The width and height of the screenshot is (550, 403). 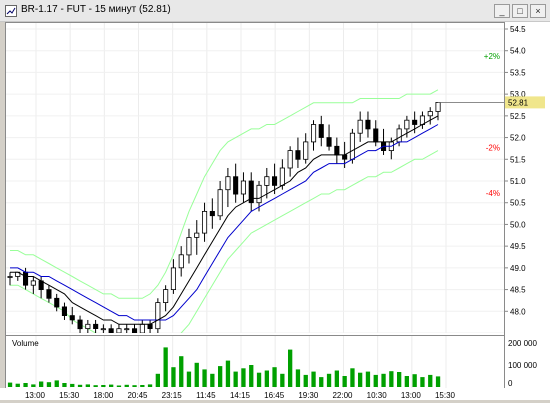 What do you see at coordinates (96, 9) in the screenshot?
I see `window-title: BR-1.17 - FUT - 15 минут (52.81)` at bounding box center [96, 9].